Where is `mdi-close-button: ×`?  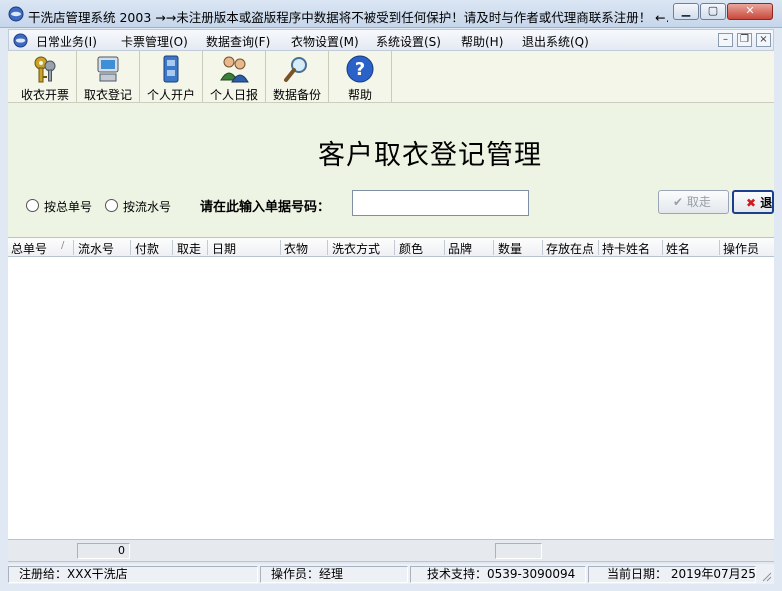 mdi-close-button: × is located at coordinates (763, 40).